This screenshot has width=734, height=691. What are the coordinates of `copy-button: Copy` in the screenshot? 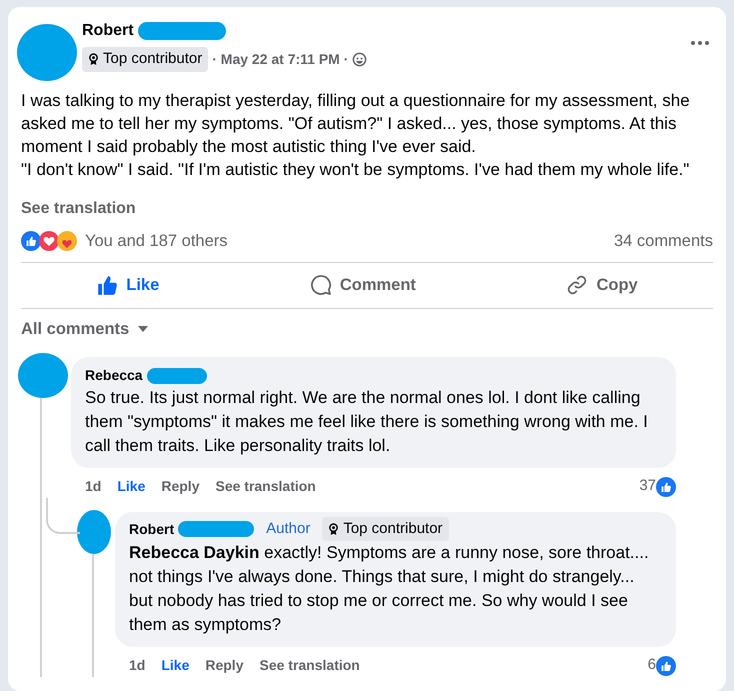 It's located at (602, 285).